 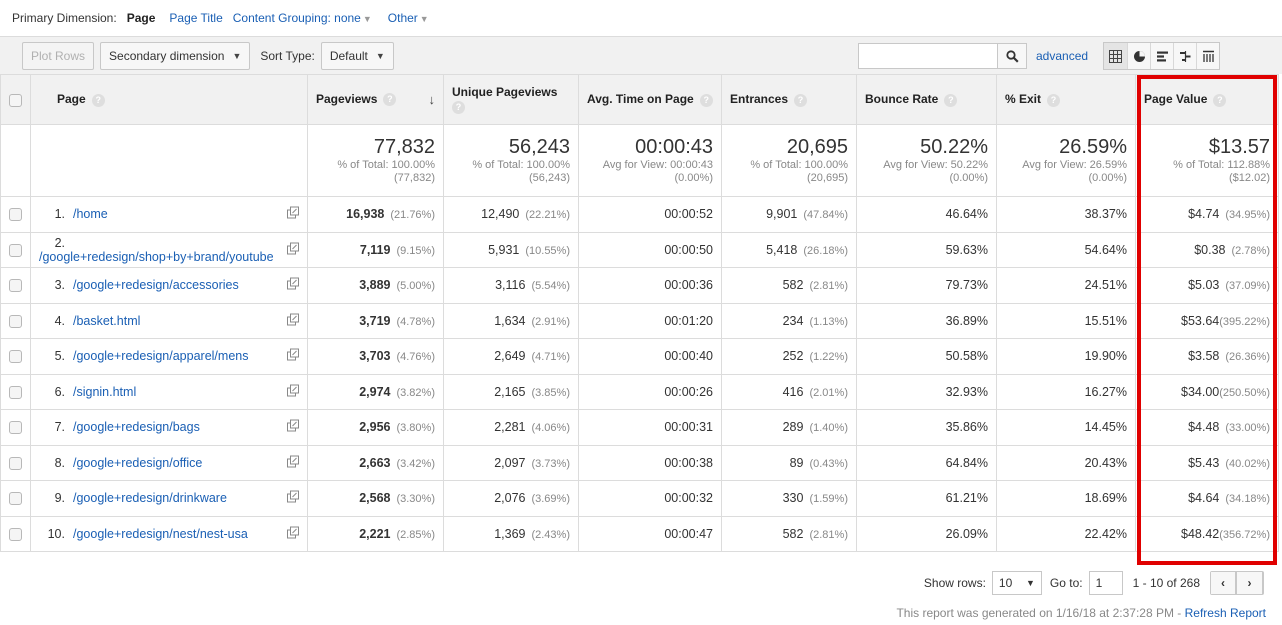 I want to click on page-link: /google+redesign/apparel/mens, so click(x=160, y=356).